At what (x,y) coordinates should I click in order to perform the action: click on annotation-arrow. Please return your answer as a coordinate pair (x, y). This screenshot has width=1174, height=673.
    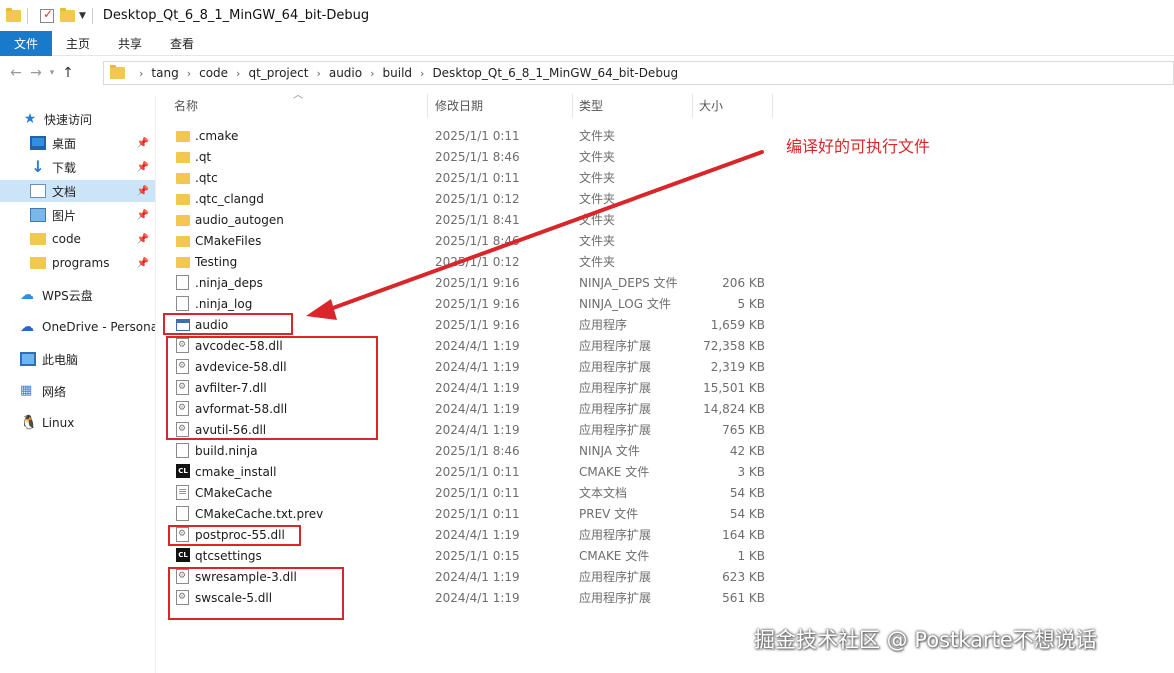
    Looking at the image, I should click on (535, 235).